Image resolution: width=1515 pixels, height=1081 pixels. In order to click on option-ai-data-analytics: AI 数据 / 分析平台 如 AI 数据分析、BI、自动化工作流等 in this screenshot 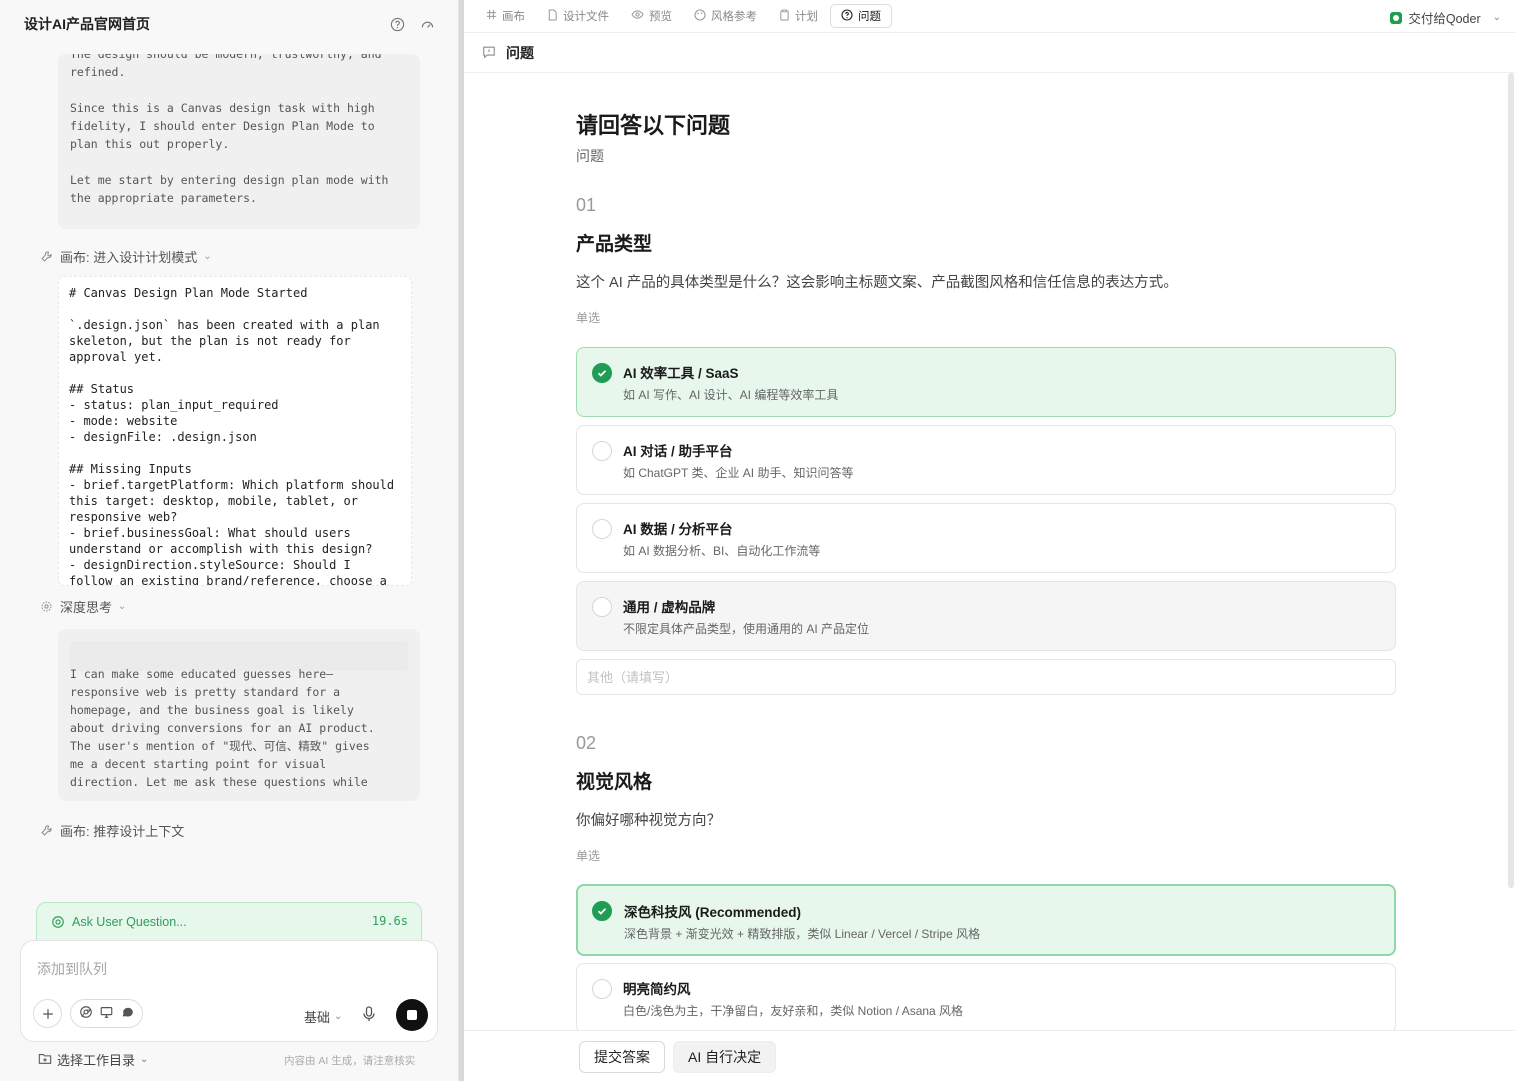, I will do `click(986, 538)`.